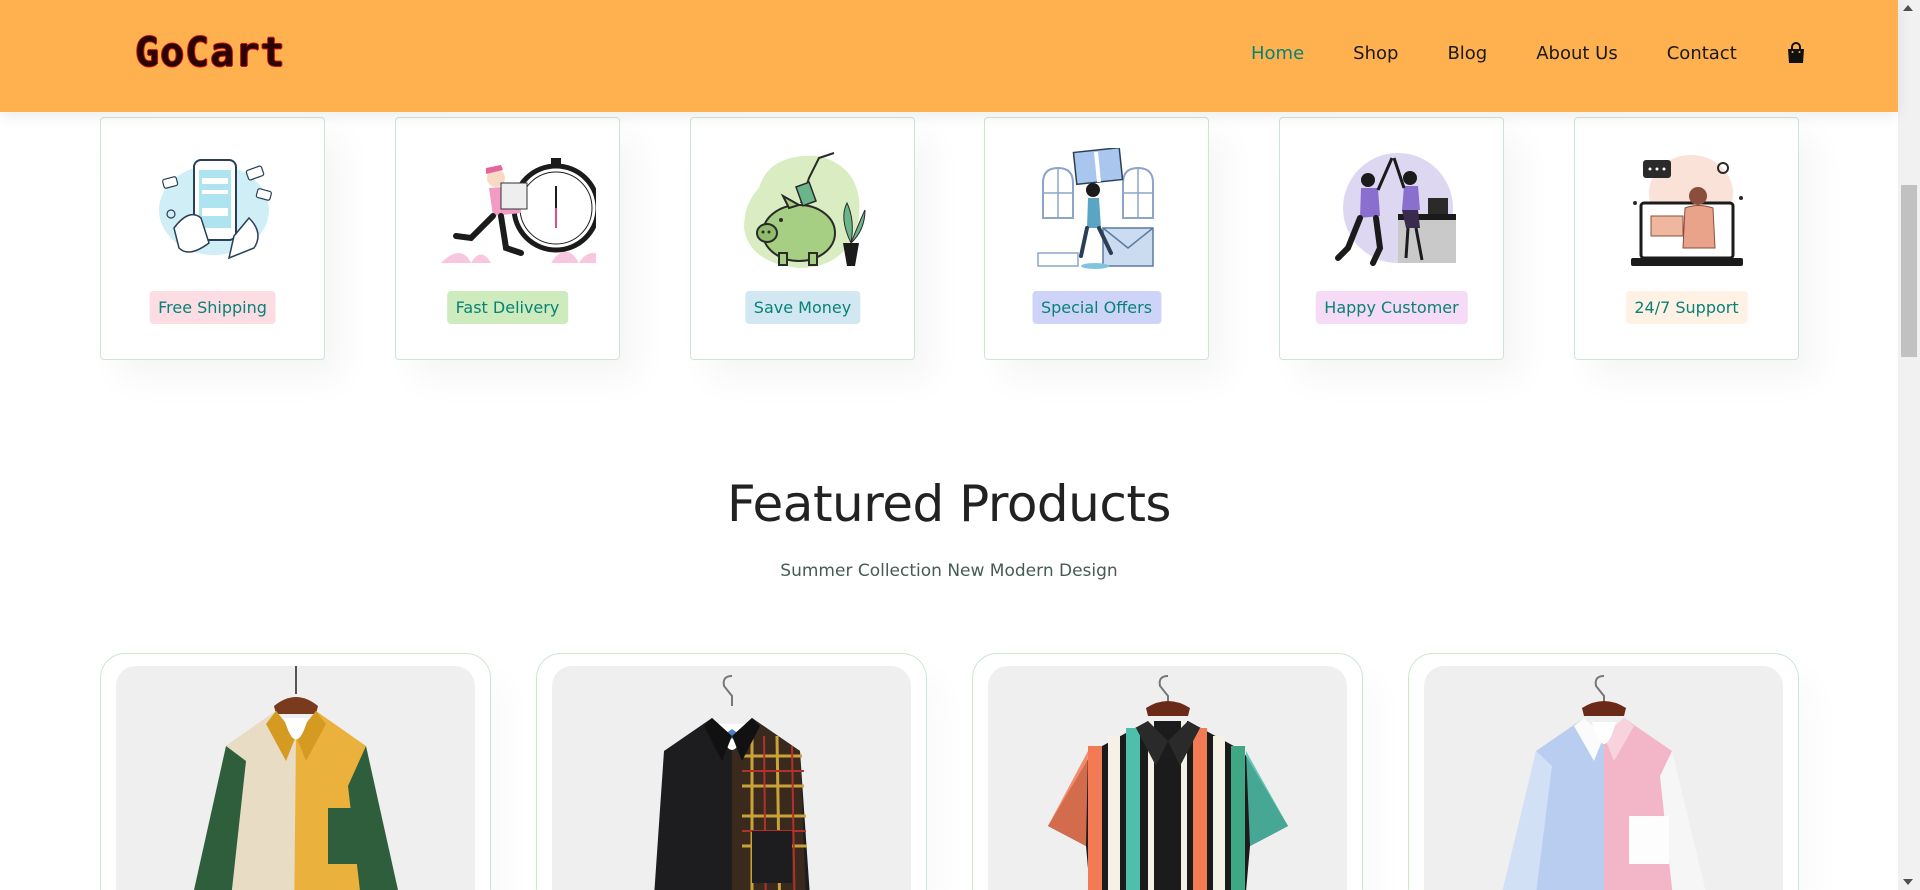  I want to click on feature-label: Save Money, so click(802, 307).